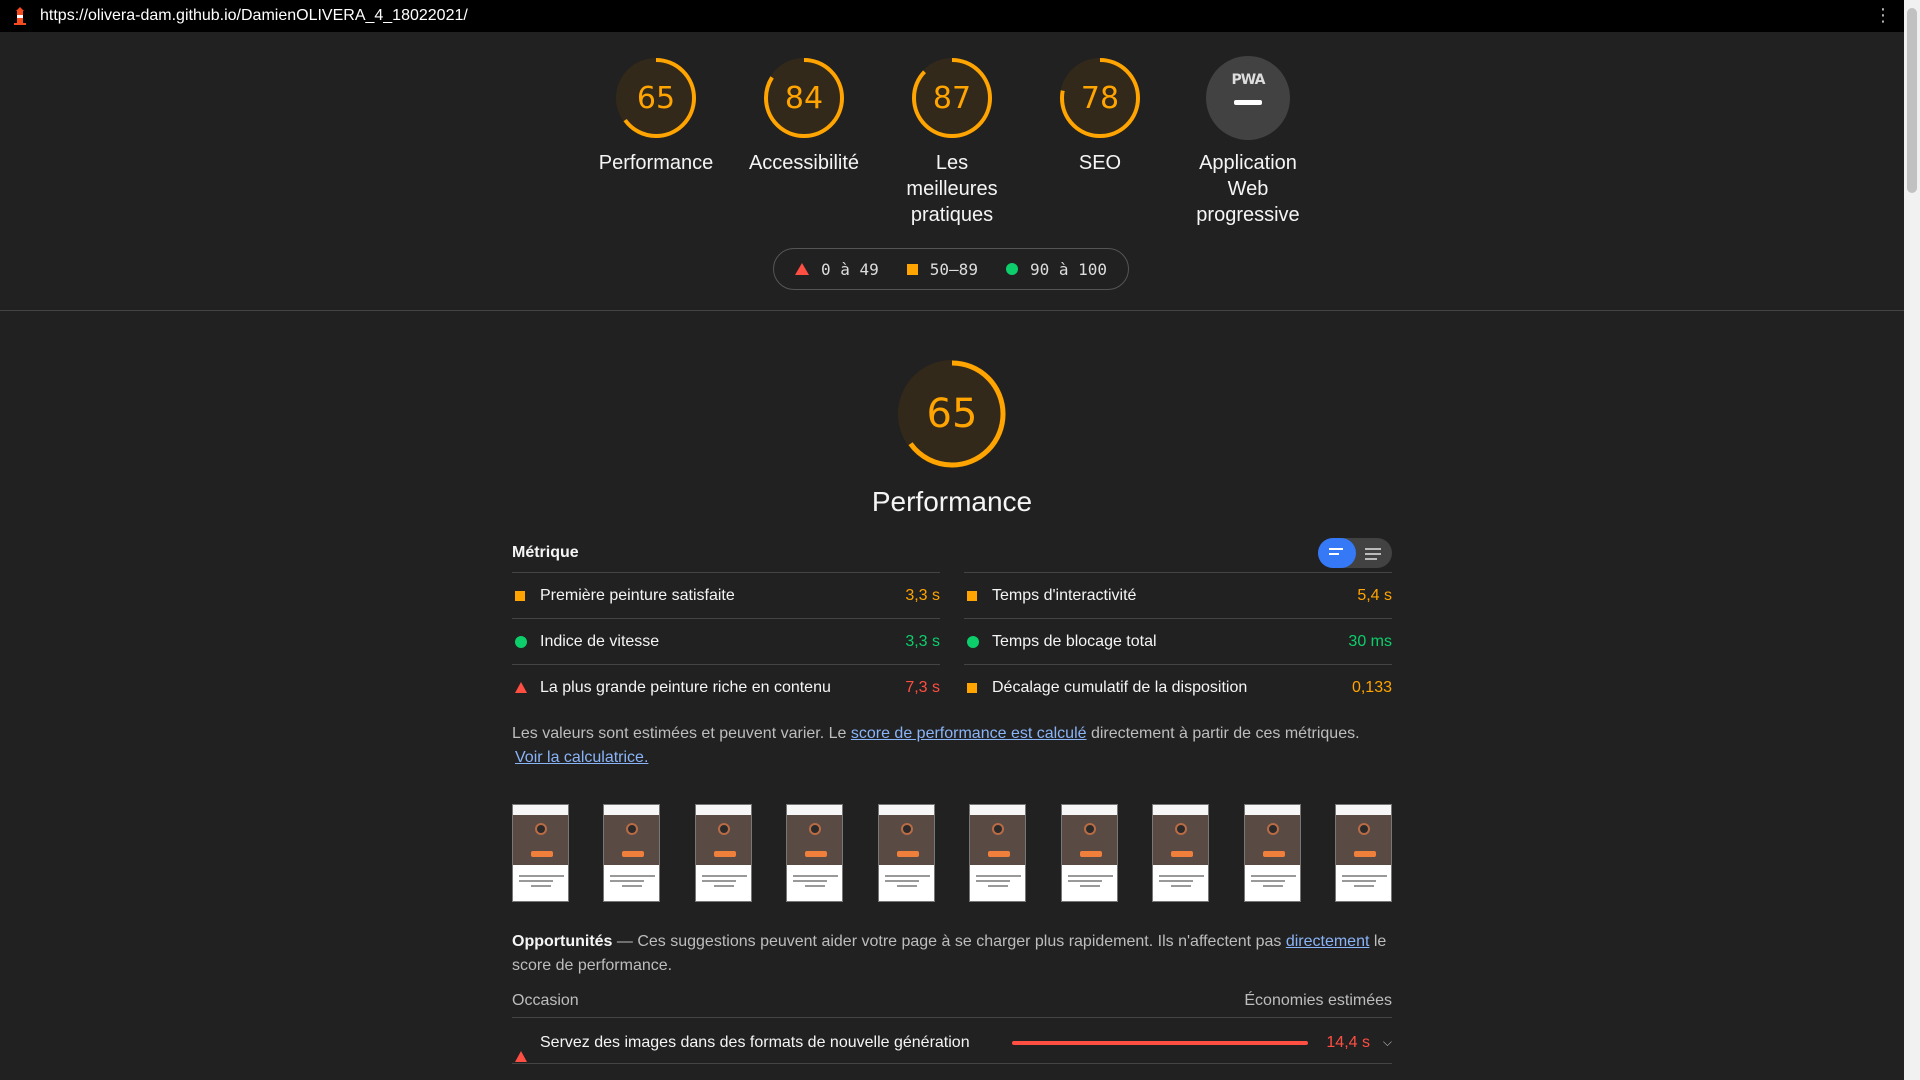 The image size is (1920, 1080). I want to click on metric-row: Indice de vitesse 3,3 s, so click(726, 641).